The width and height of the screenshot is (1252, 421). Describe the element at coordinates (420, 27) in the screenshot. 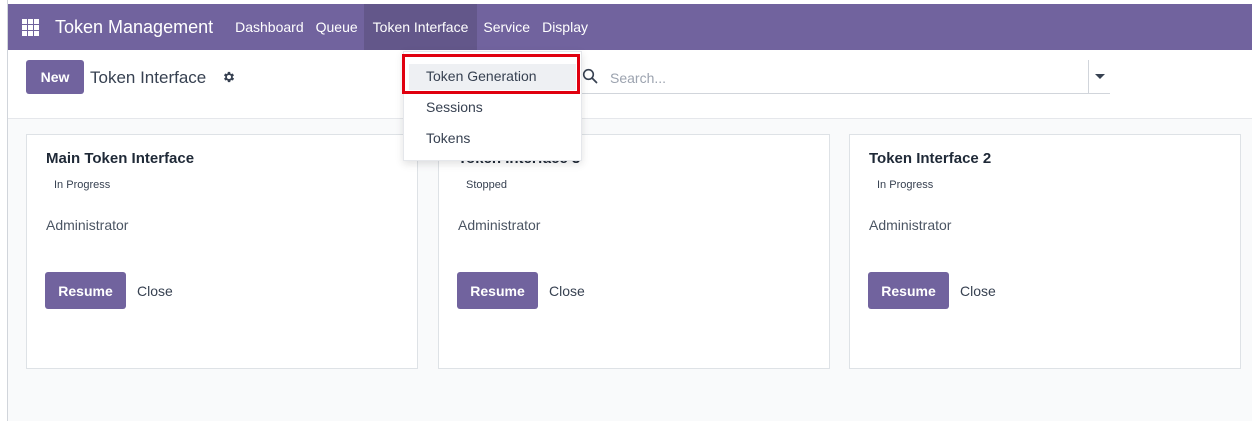

I see `menu-token-interface: Token Interface` at that location.